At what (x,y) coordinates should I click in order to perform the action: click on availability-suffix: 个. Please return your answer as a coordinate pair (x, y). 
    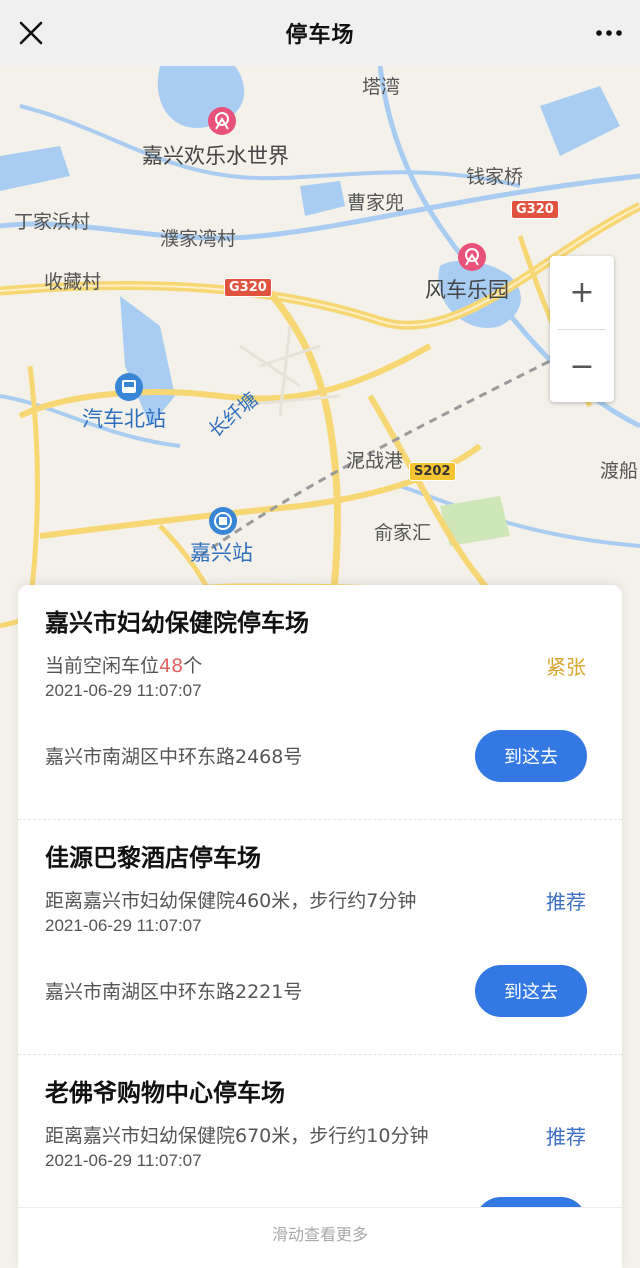
    Looking at the image, I should click on (193, 666).